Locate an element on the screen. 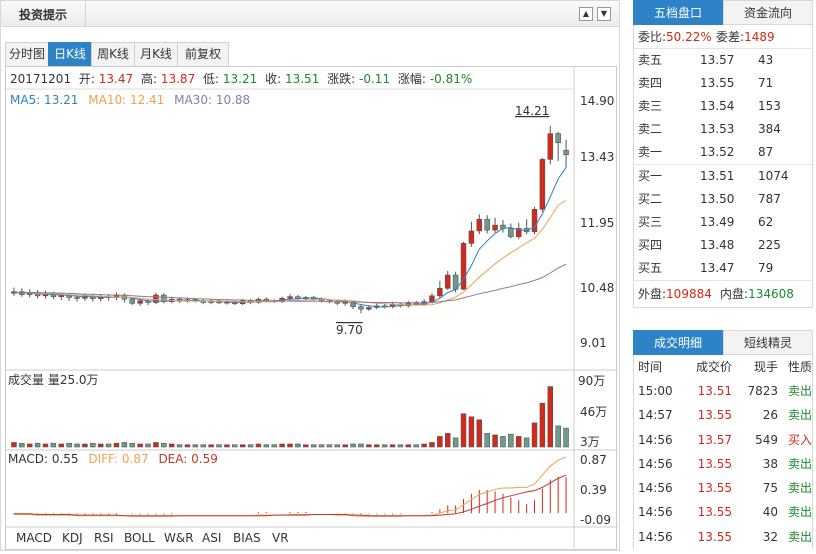 The width and height of the screenshot is (816, 554). up-arrow-icon: ▲ is located at coordinates (586, 14).